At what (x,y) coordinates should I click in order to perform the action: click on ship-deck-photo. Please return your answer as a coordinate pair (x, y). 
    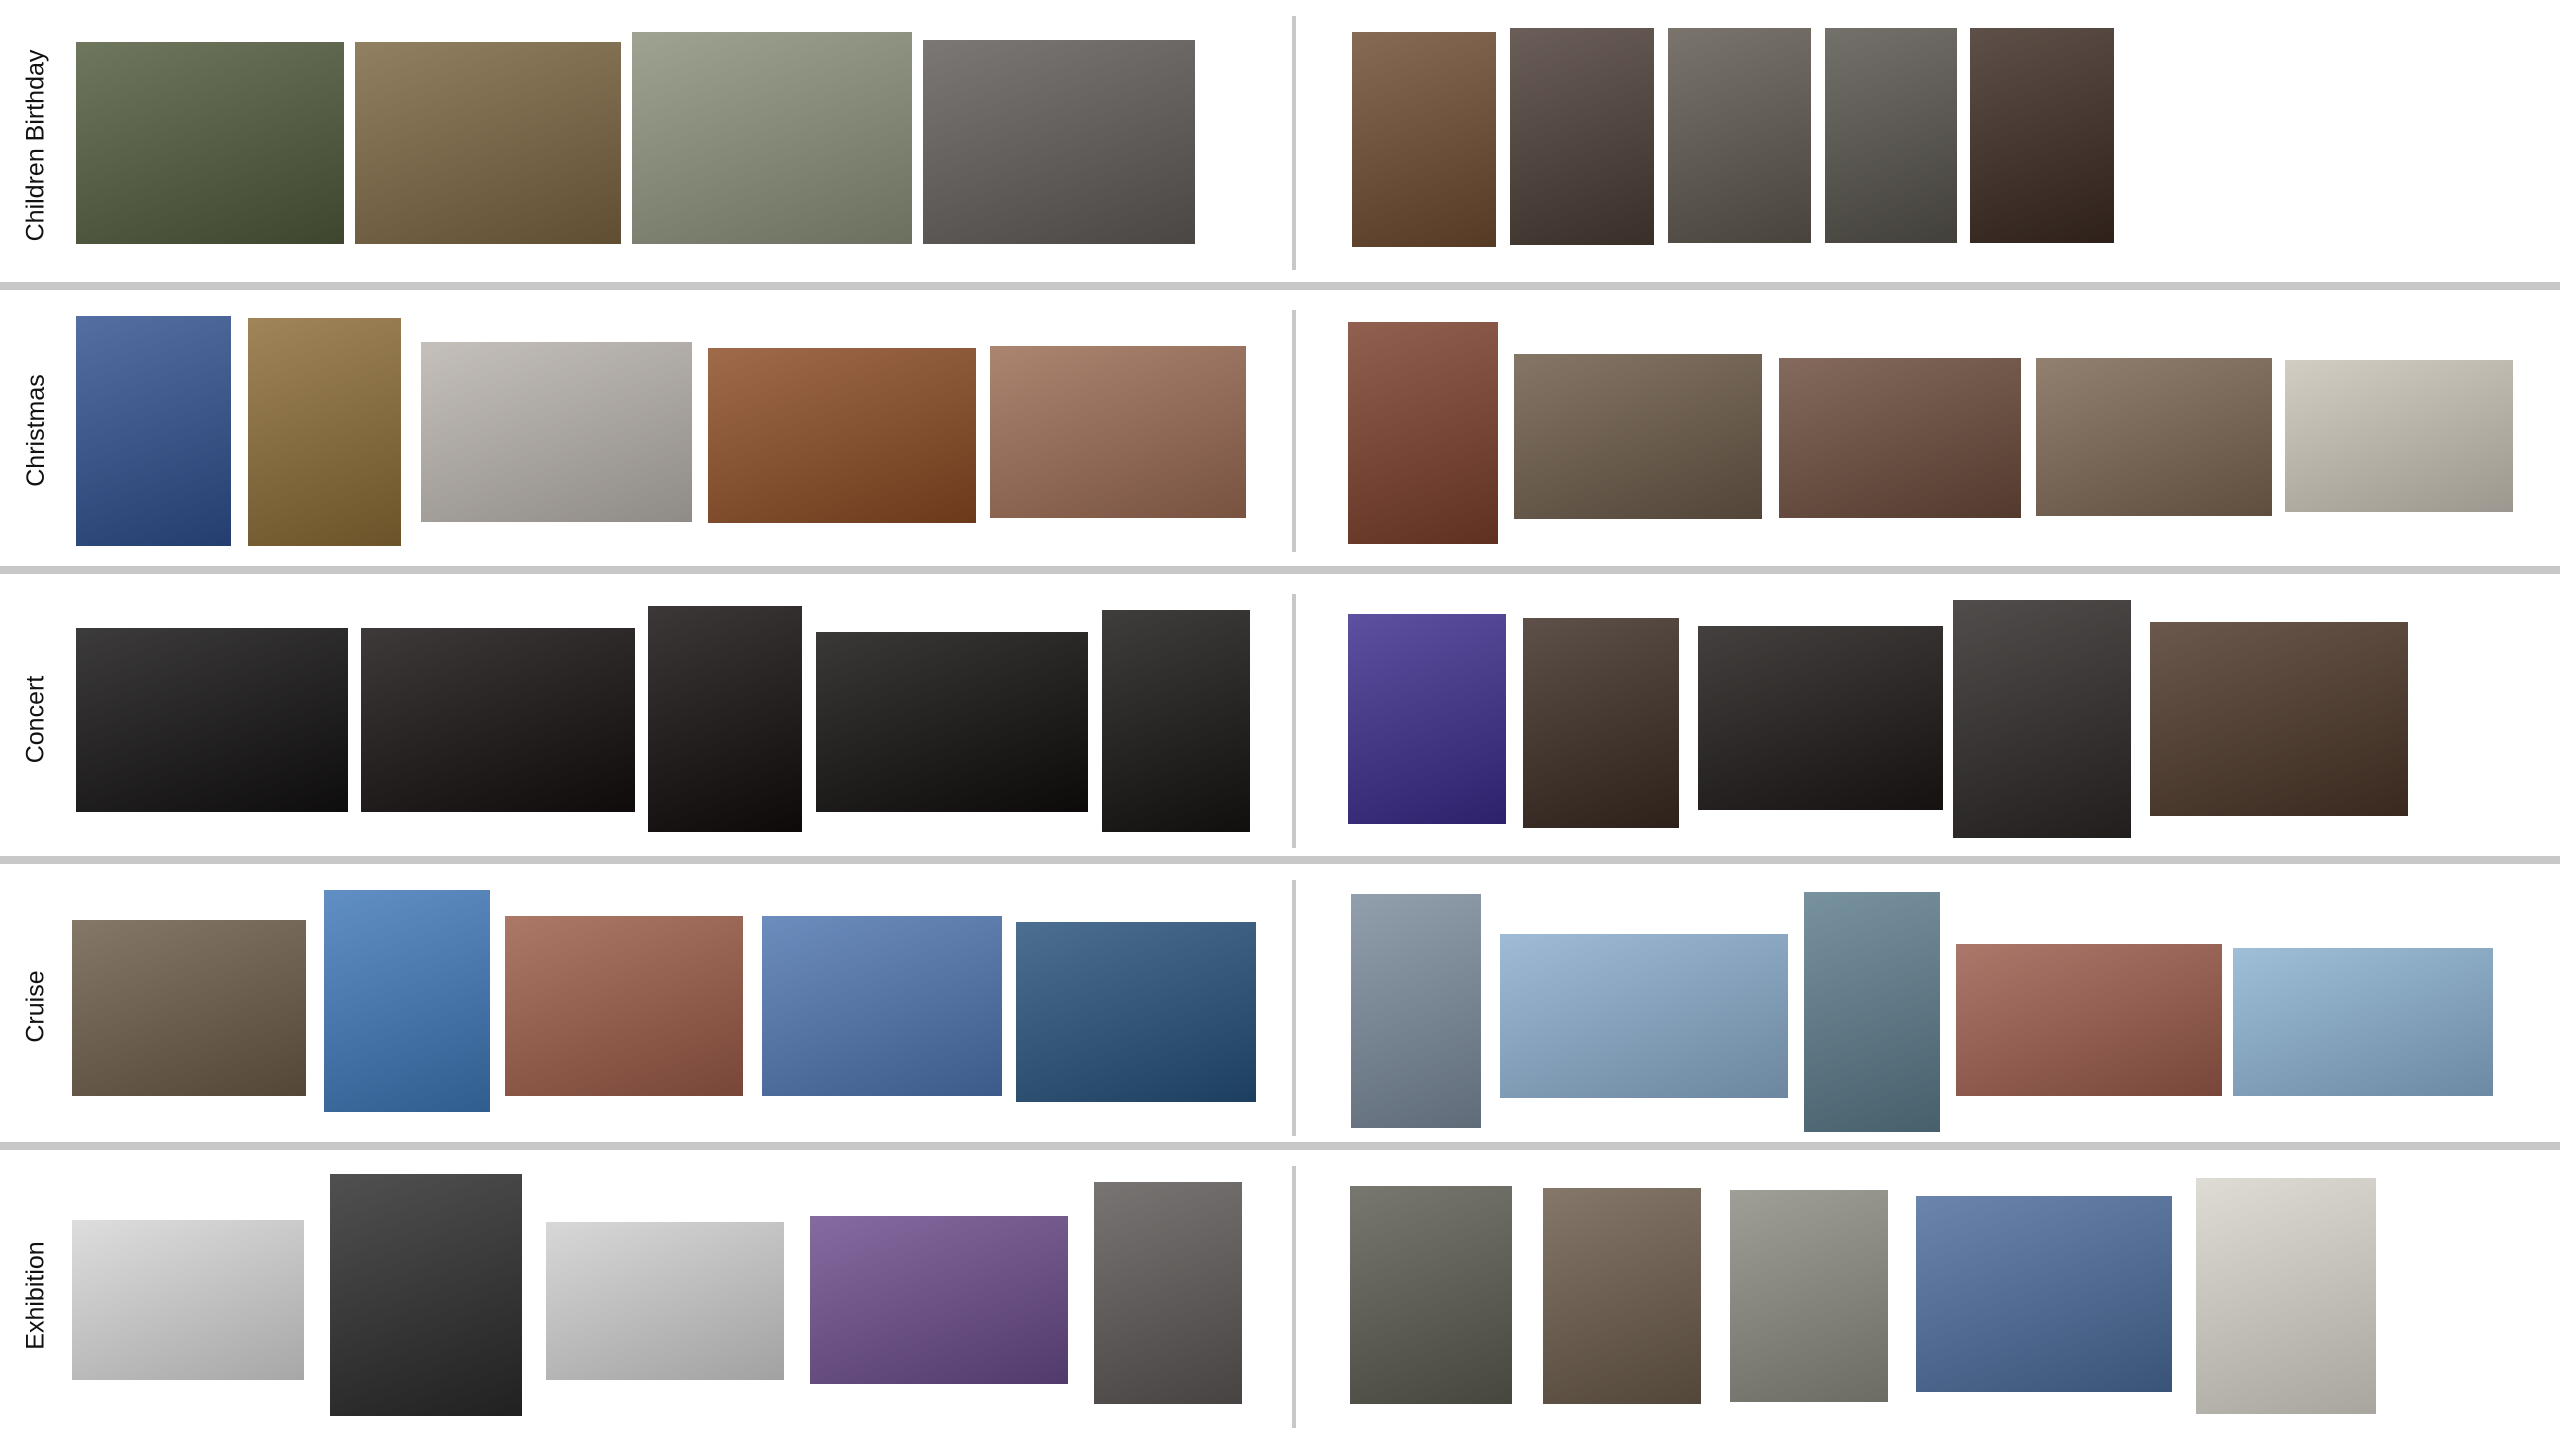
    Looking at the image, I should click on (882, 1006).